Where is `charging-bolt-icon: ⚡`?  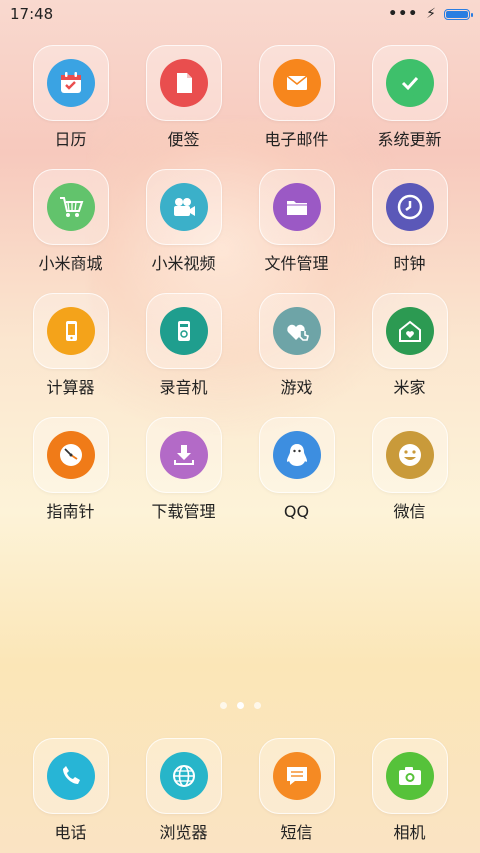 charging-bolt-icon: ⚡ is located at coordinates (431, 14).